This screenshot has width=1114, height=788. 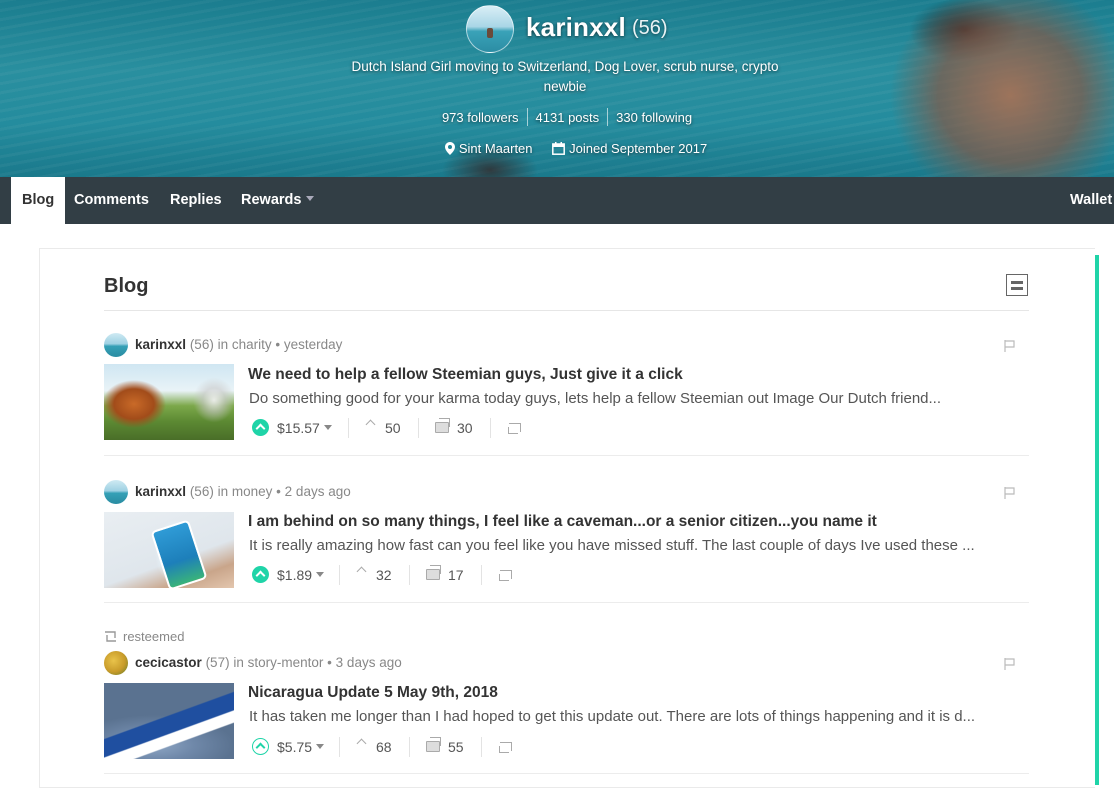 What do you see at coordinates (638, 148) in the screenshot?
I see `joined-text: Joined September 2017` at bounding box center [638, 148].